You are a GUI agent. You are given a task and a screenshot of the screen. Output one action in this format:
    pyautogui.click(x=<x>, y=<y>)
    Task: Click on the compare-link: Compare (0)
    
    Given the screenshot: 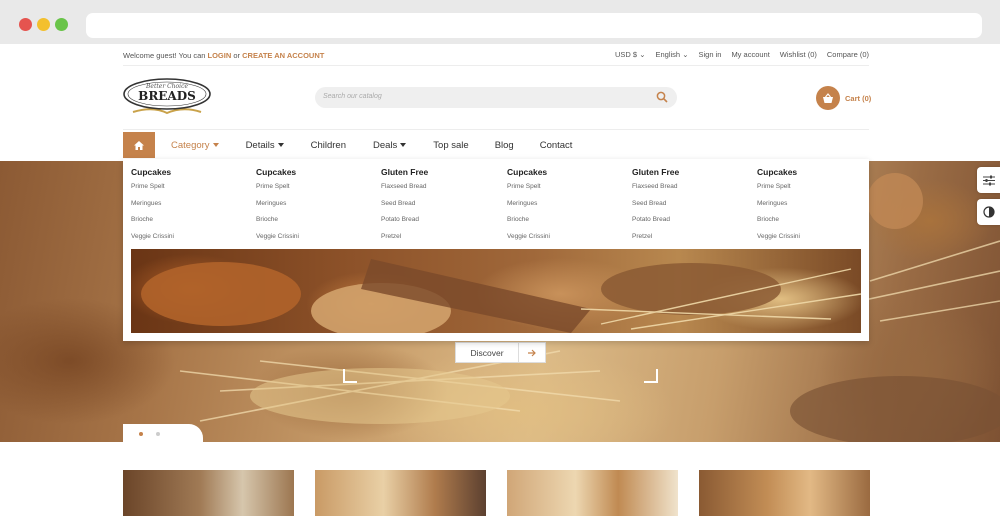 What is the action you would take?
    pyautogui.click(x=848, y=54)
    